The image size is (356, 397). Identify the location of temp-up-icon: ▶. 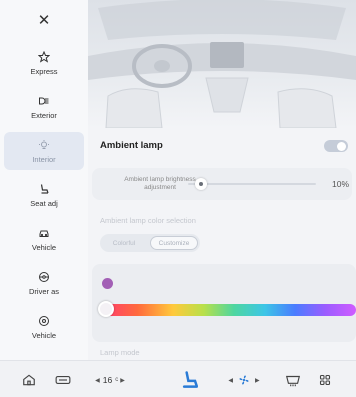
(122, 380).